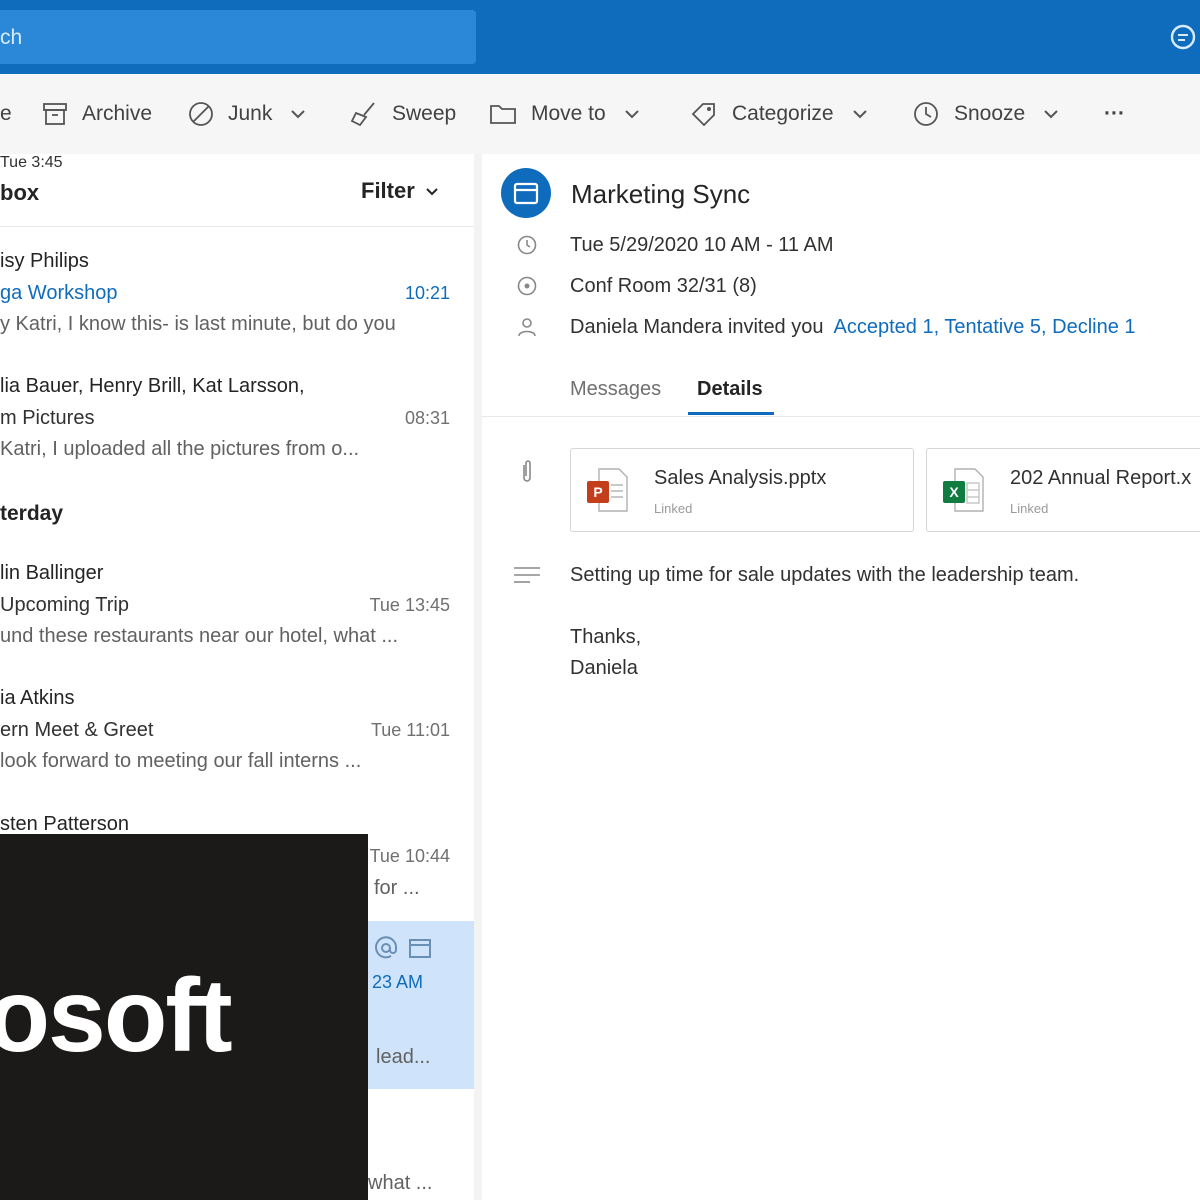 The image size is (1200, 1200). Describe the element at coordinates (238, 37) in the screenshot. I see `search-box: ch` at that location.